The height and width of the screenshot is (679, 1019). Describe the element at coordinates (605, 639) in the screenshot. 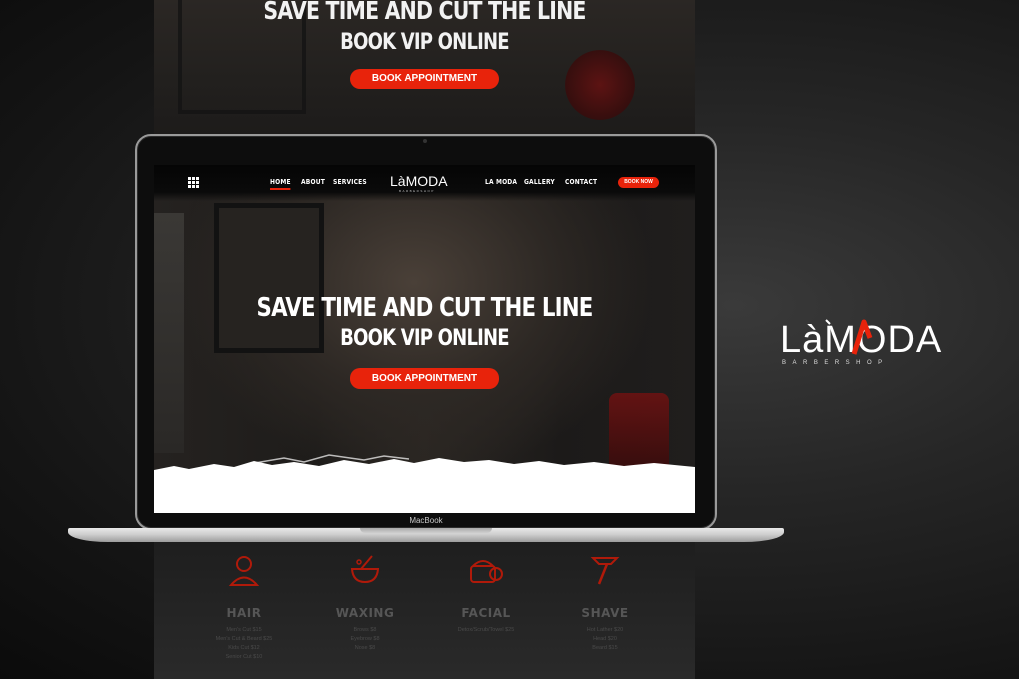

I see `service-price-list: Hot Lather $20 Head $20 Beard $15` at that location.